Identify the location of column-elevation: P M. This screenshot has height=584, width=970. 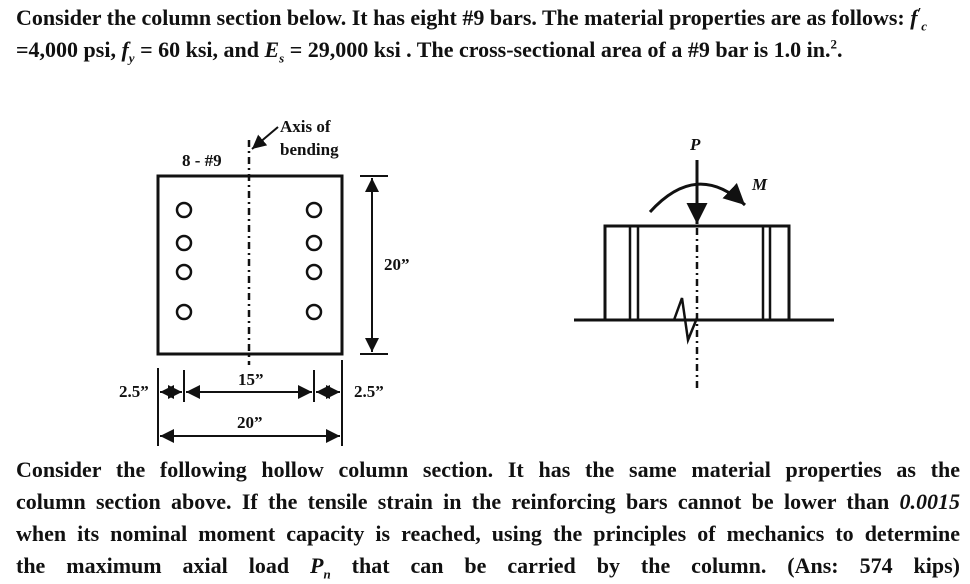
(704, 263).